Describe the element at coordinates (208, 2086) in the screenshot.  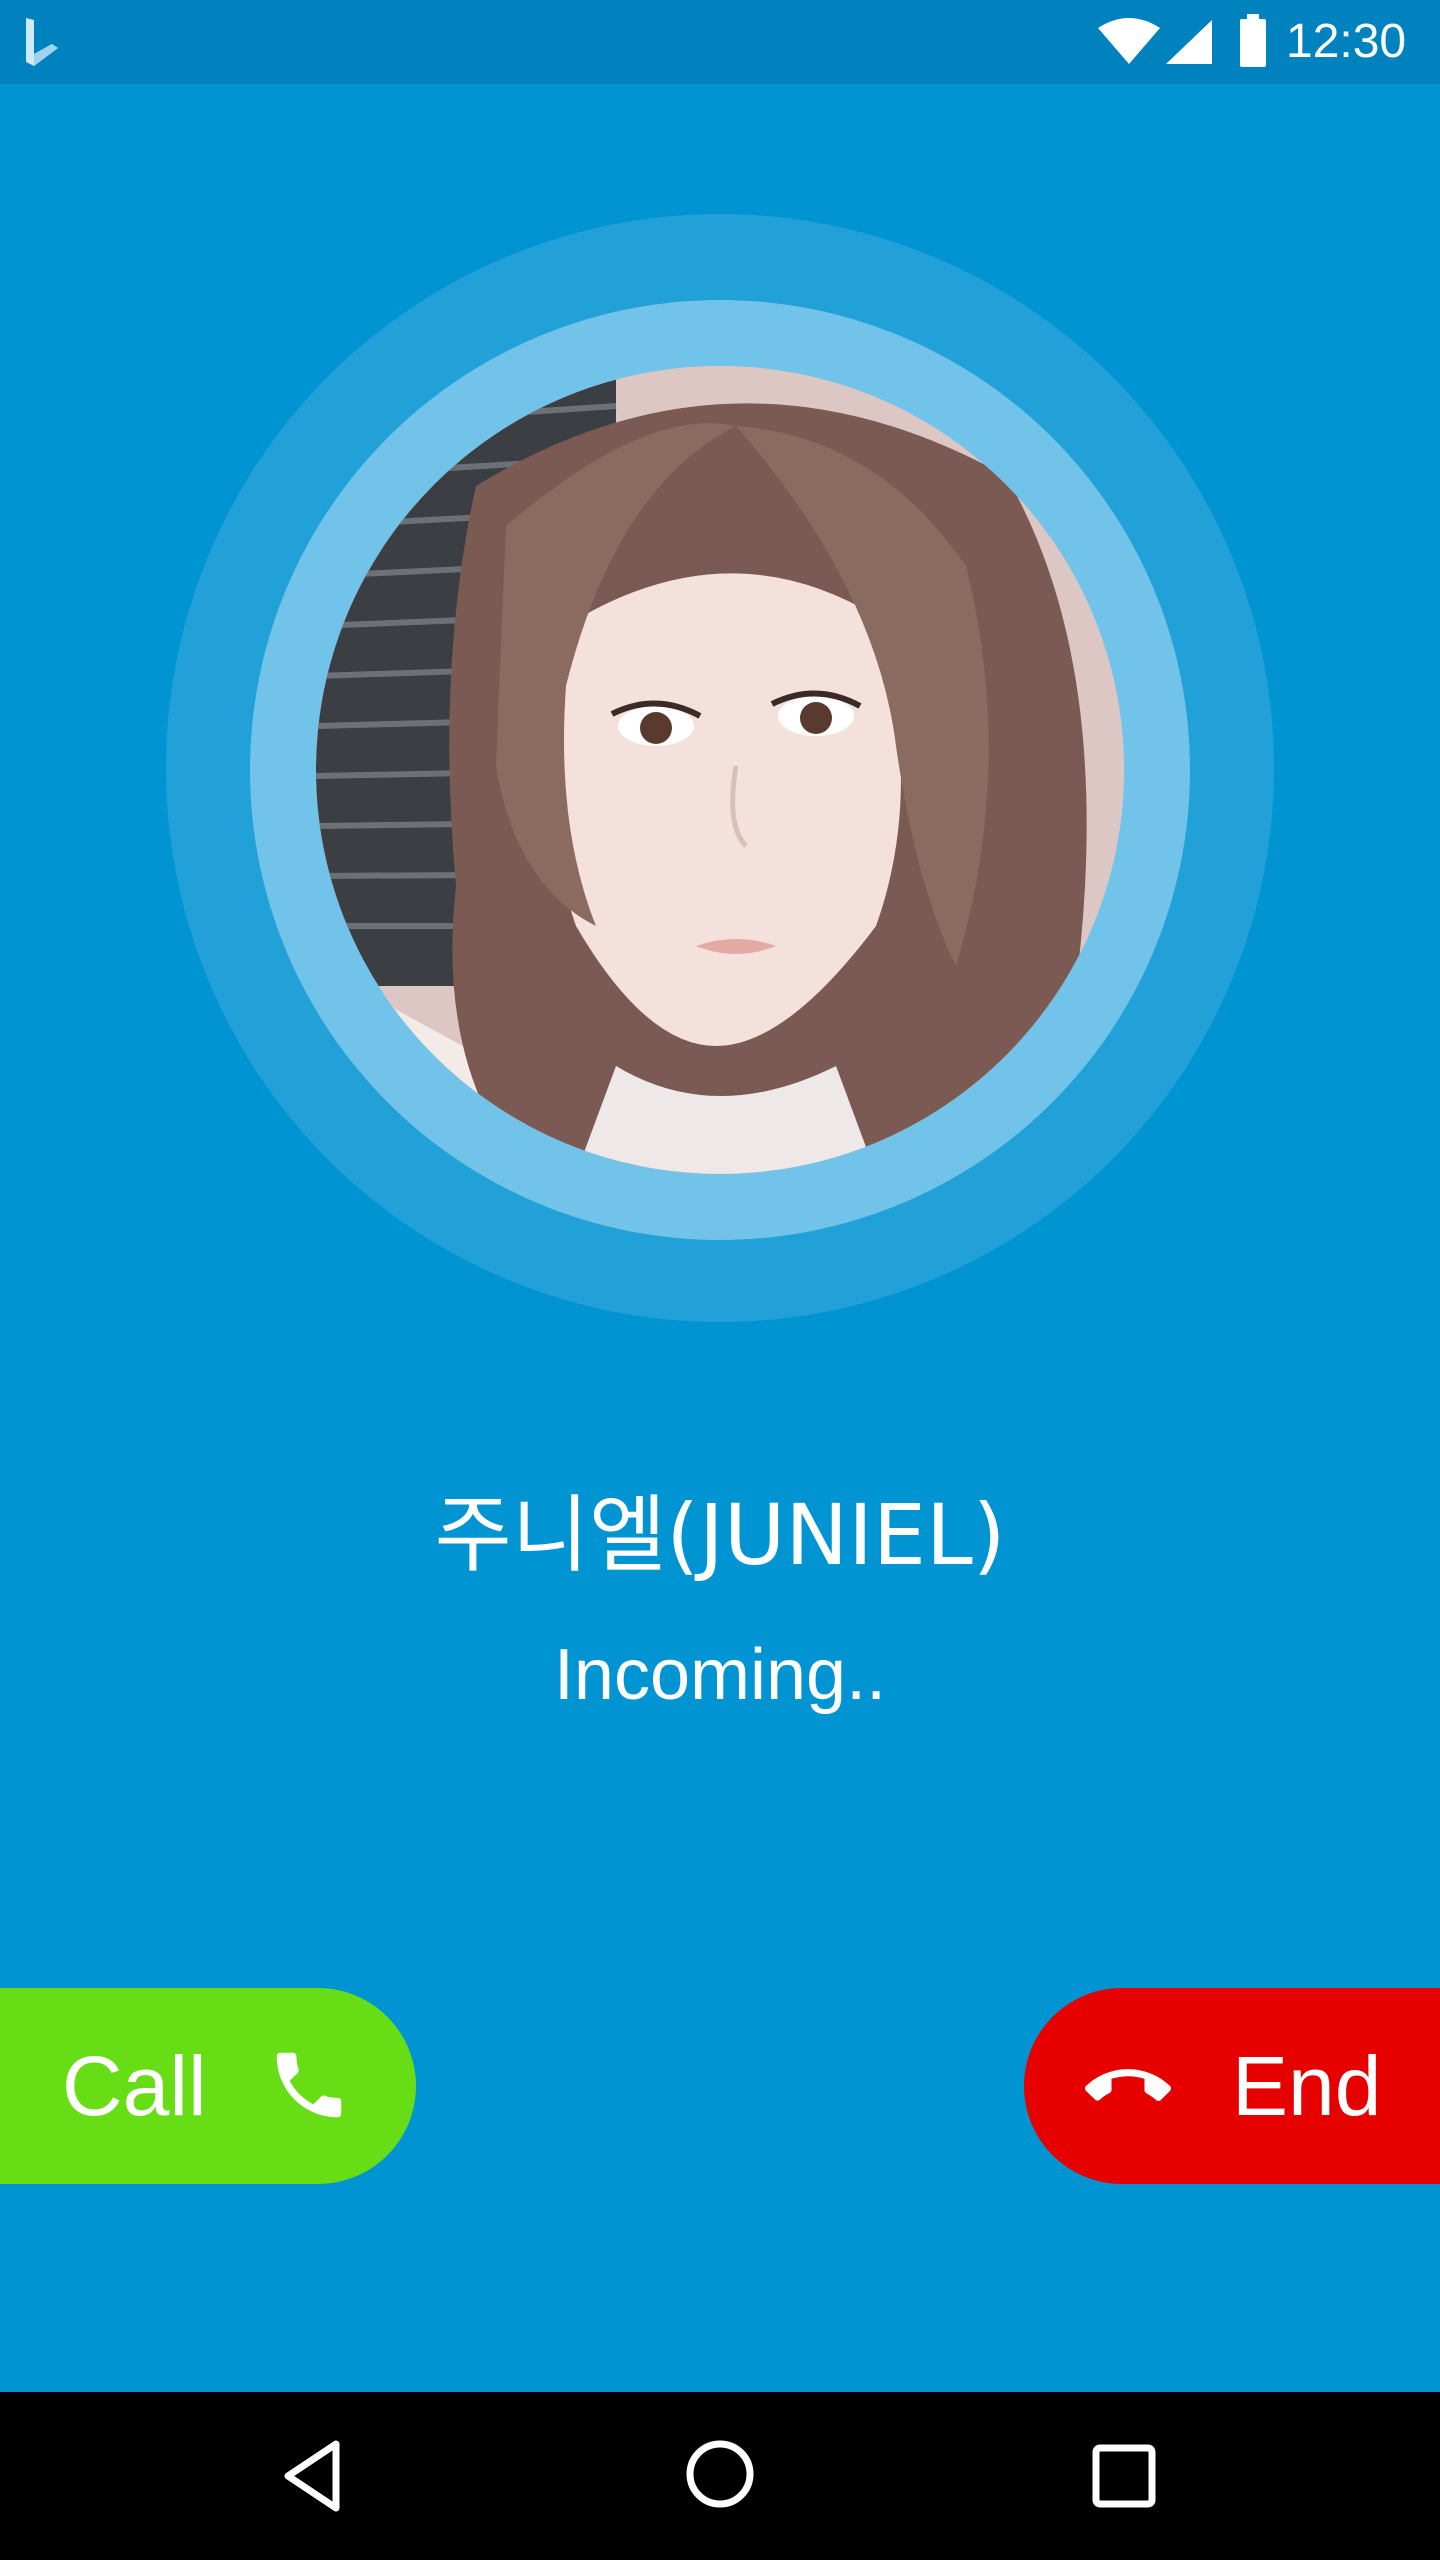
I see `call-button: Call` at that location.